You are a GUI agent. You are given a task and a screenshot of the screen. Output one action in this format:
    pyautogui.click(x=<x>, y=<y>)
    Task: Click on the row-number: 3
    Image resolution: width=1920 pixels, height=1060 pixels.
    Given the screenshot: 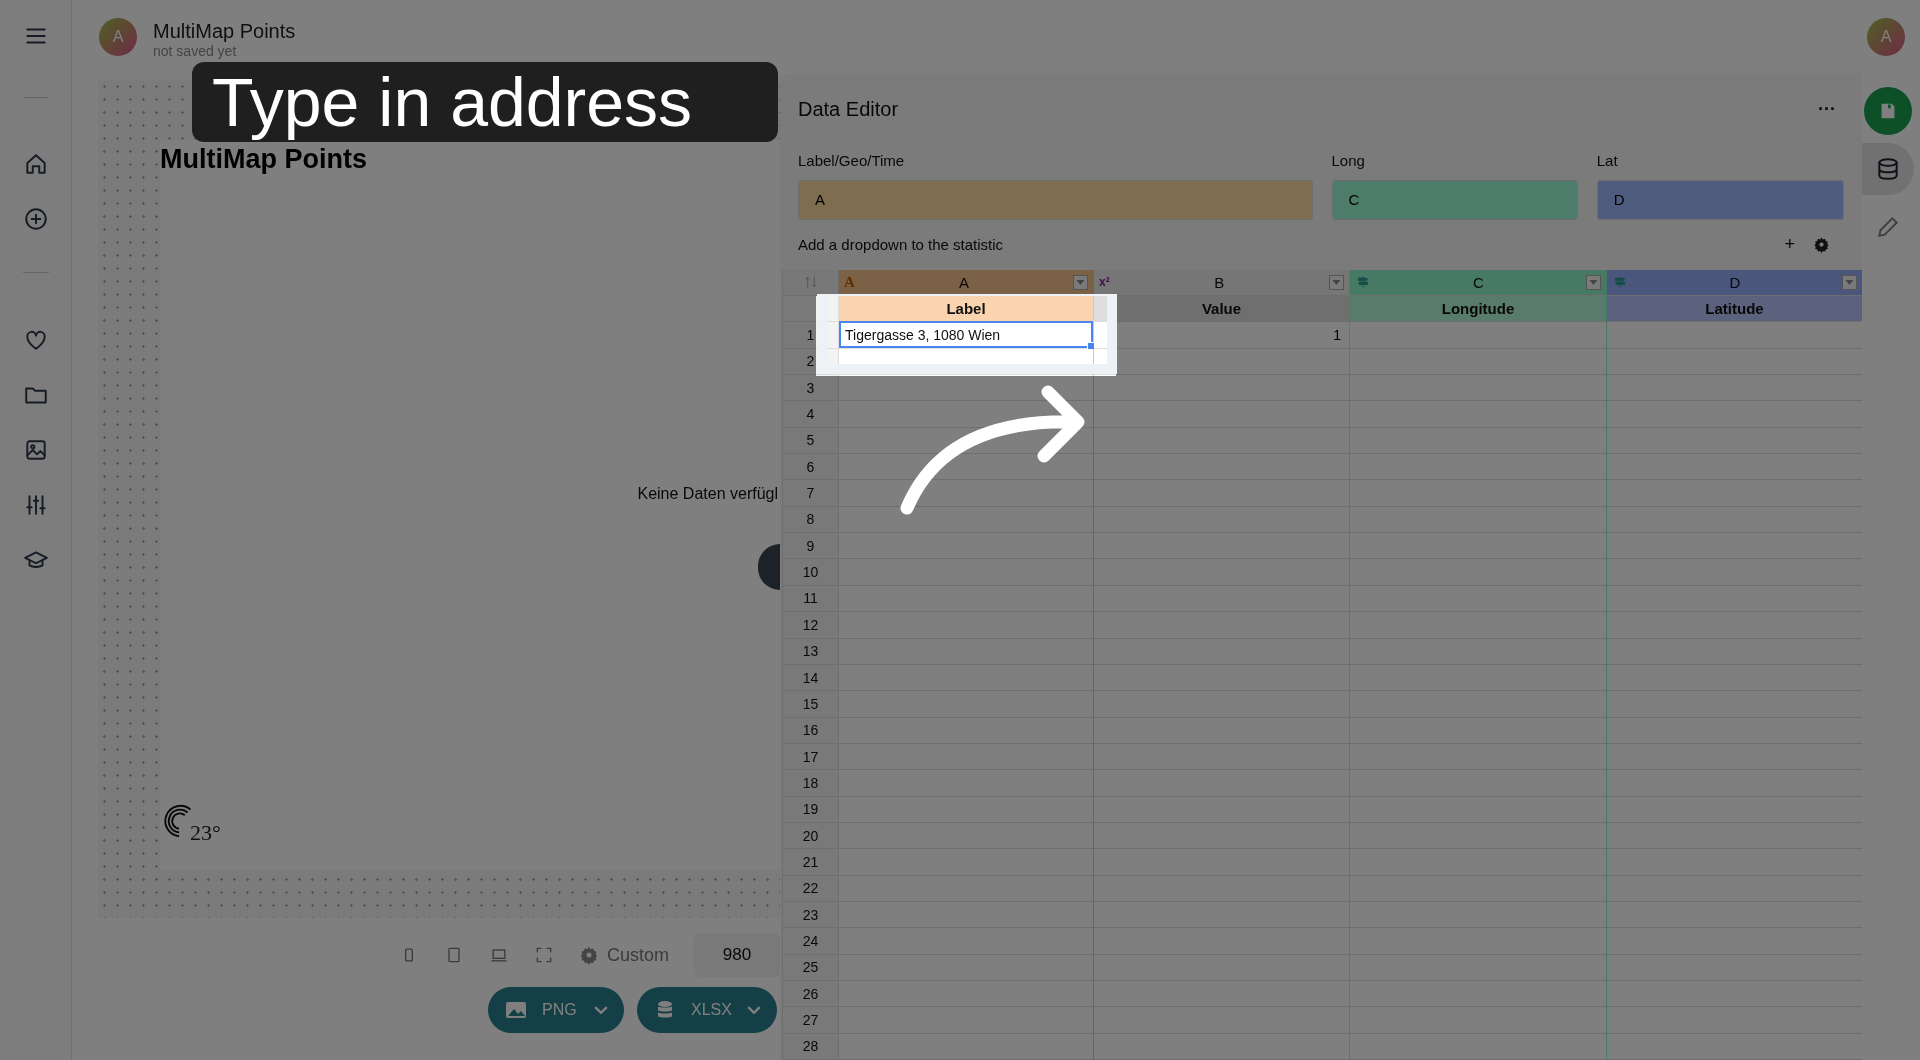 What is the action you would take?
    pyautogui.click(x=811, y=388)
    